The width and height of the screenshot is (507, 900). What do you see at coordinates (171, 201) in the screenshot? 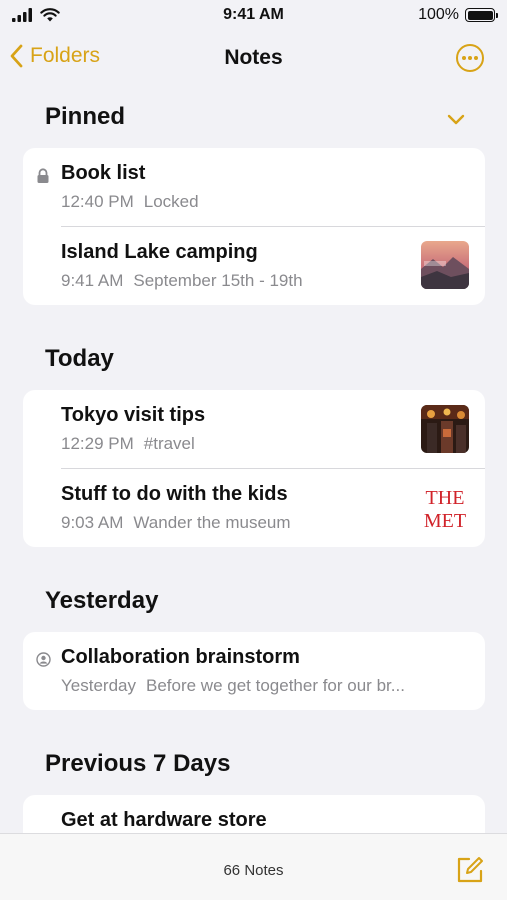
I see `note-preview: Locked` at bounding box center [171, 201].